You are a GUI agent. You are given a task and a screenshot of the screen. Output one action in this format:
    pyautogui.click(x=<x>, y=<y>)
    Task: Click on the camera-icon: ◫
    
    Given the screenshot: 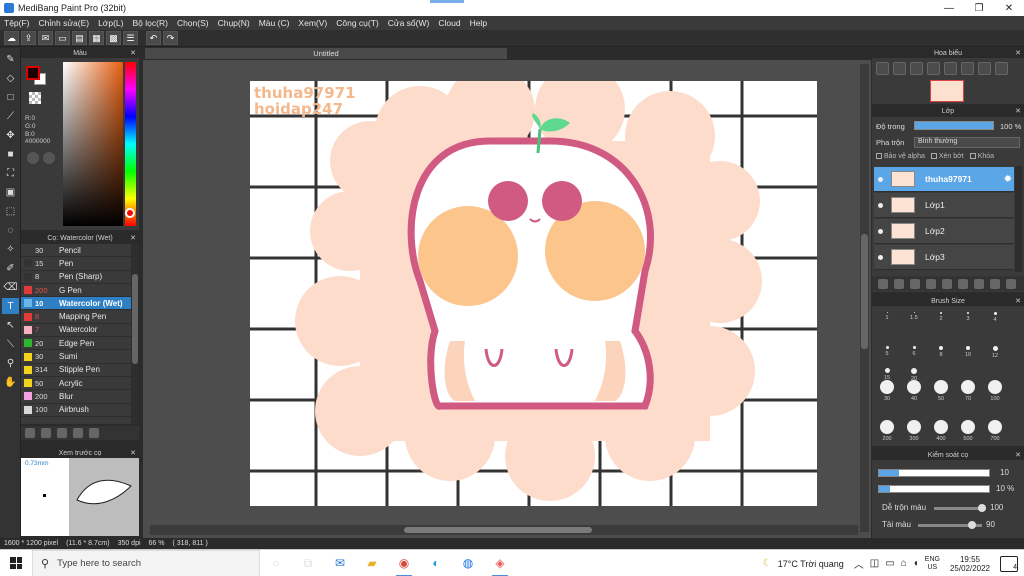 What is the action you would take?
    pyautogui.click(x=874, y=563)
    